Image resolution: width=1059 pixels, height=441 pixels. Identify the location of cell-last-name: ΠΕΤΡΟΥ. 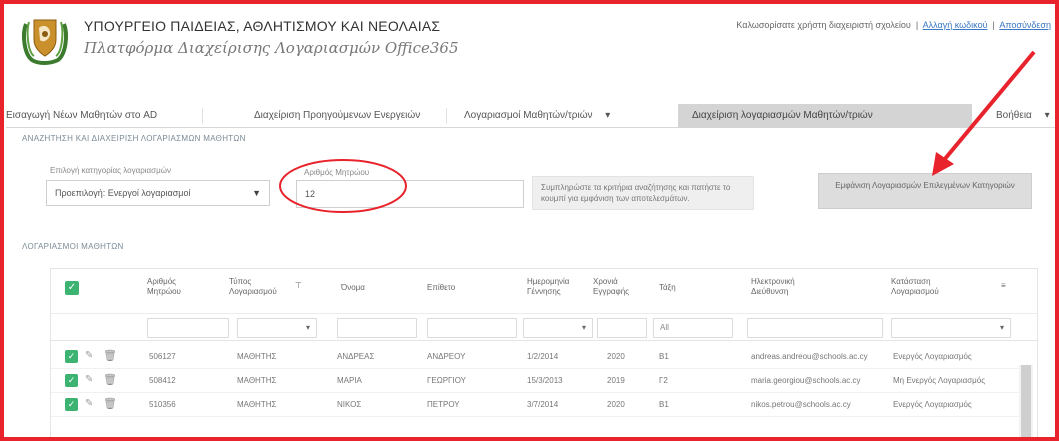
(443, 404).